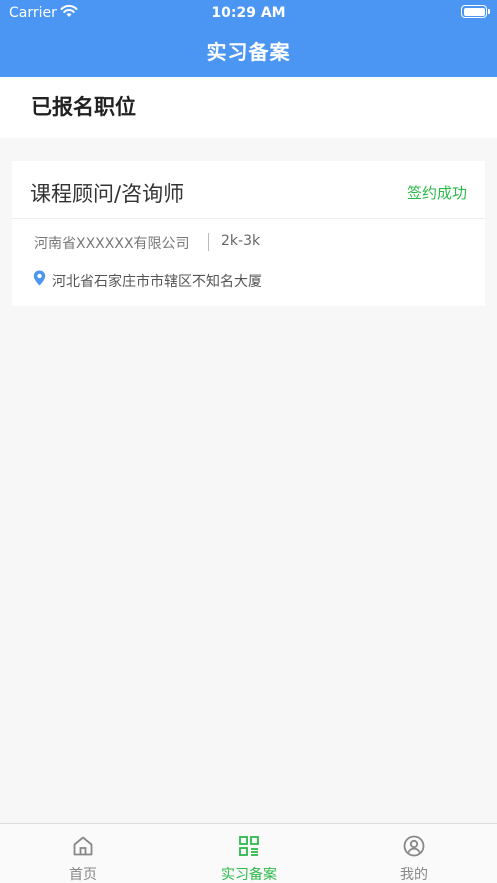  Describe the element at coordinates (475, 11) in the screenshot. I see `battery-icon` at that location.